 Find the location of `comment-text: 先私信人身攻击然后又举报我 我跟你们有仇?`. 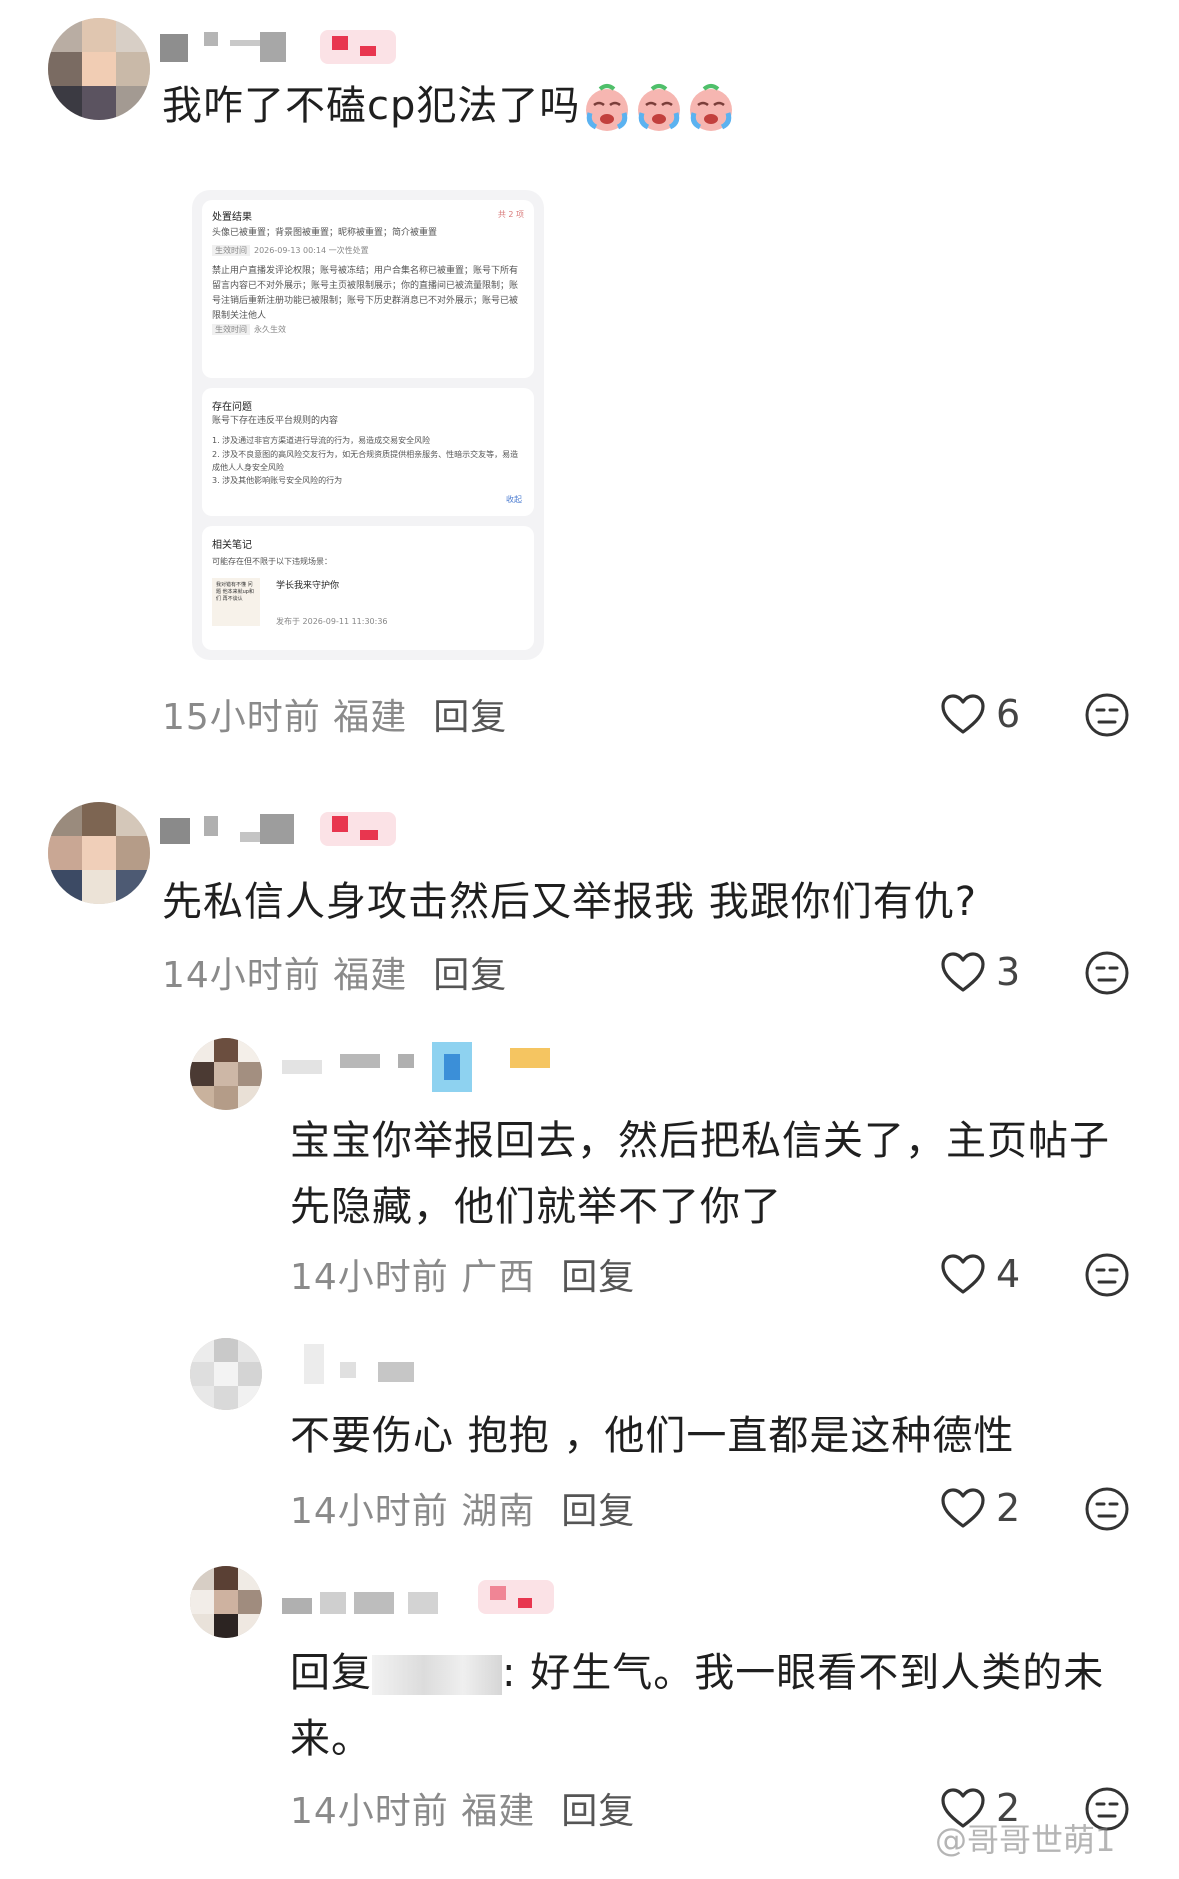

comment-text: 先私信人身攻击然后又举报我 我跟你们有仇? is located at coordinates (569, 902).